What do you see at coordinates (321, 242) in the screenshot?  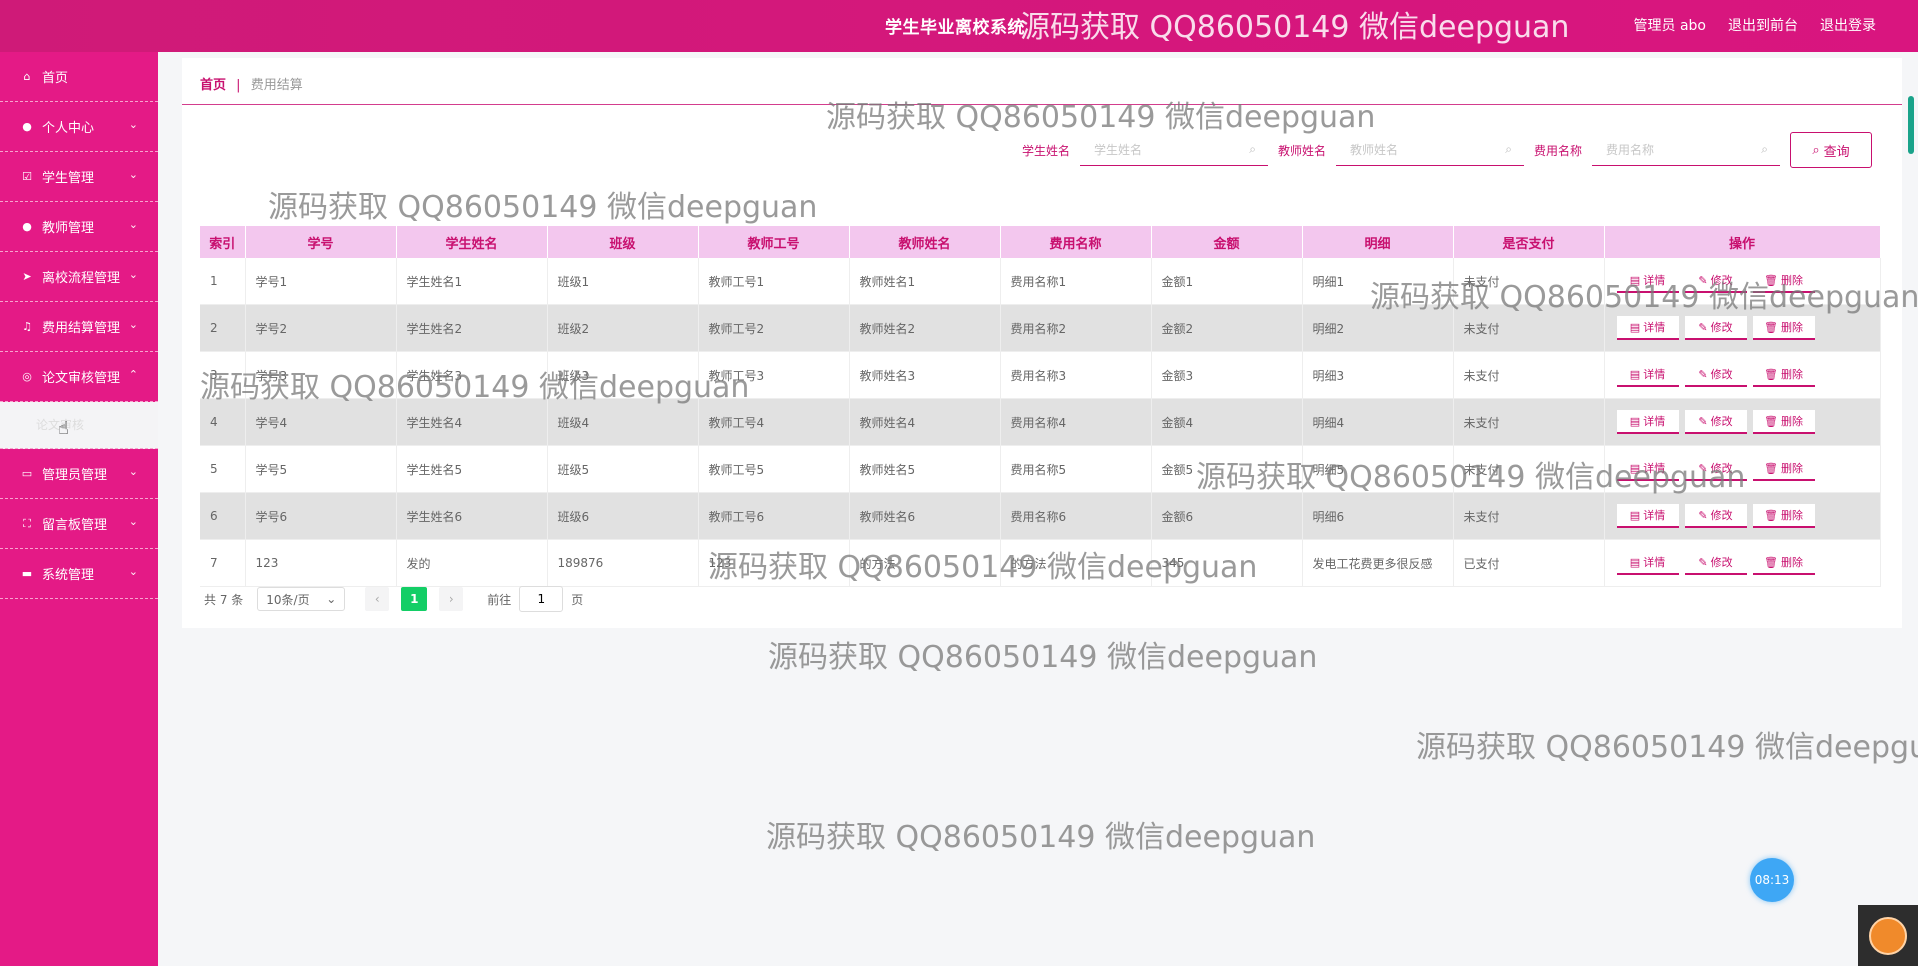 I see `column-header: 学号` at bounding box center [321, 242].